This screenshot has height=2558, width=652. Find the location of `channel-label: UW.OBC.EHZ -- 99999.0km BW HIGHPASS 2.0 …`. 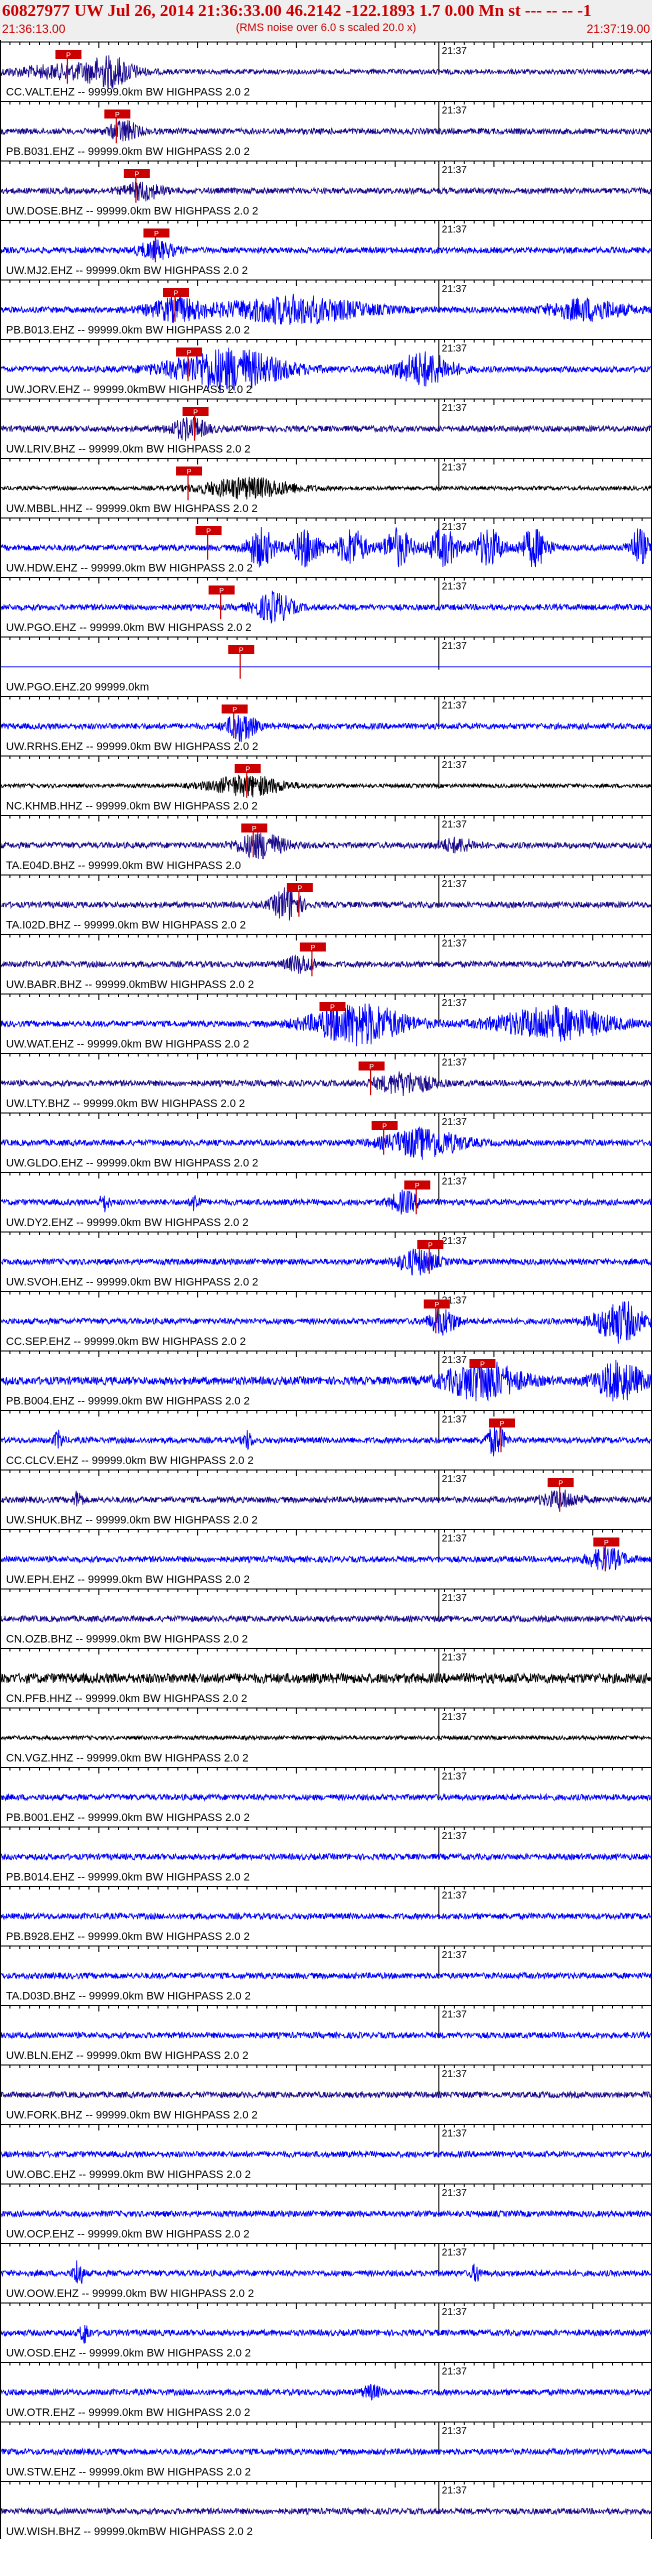

channel-label: UW.OBC.EHZ -- 99999.0km BW HIGHPASS 2.0 … is located at coordinates (128, 2175).